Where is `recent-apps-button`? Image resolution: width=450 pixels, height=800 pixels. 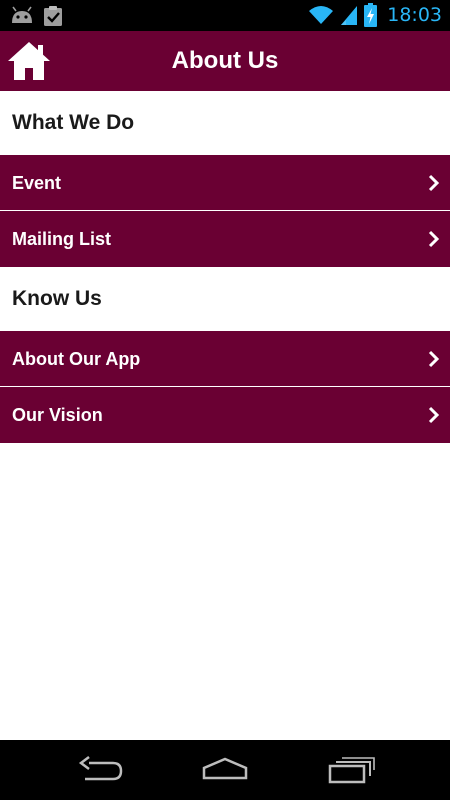 recent-apps-button is located at coordinates (351, 770).